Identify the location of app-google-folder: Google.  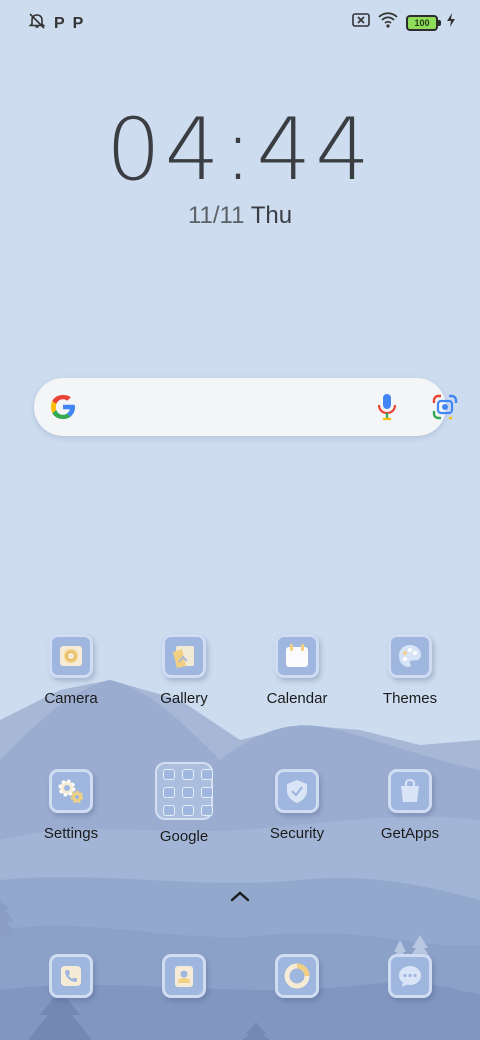
(184, 803).